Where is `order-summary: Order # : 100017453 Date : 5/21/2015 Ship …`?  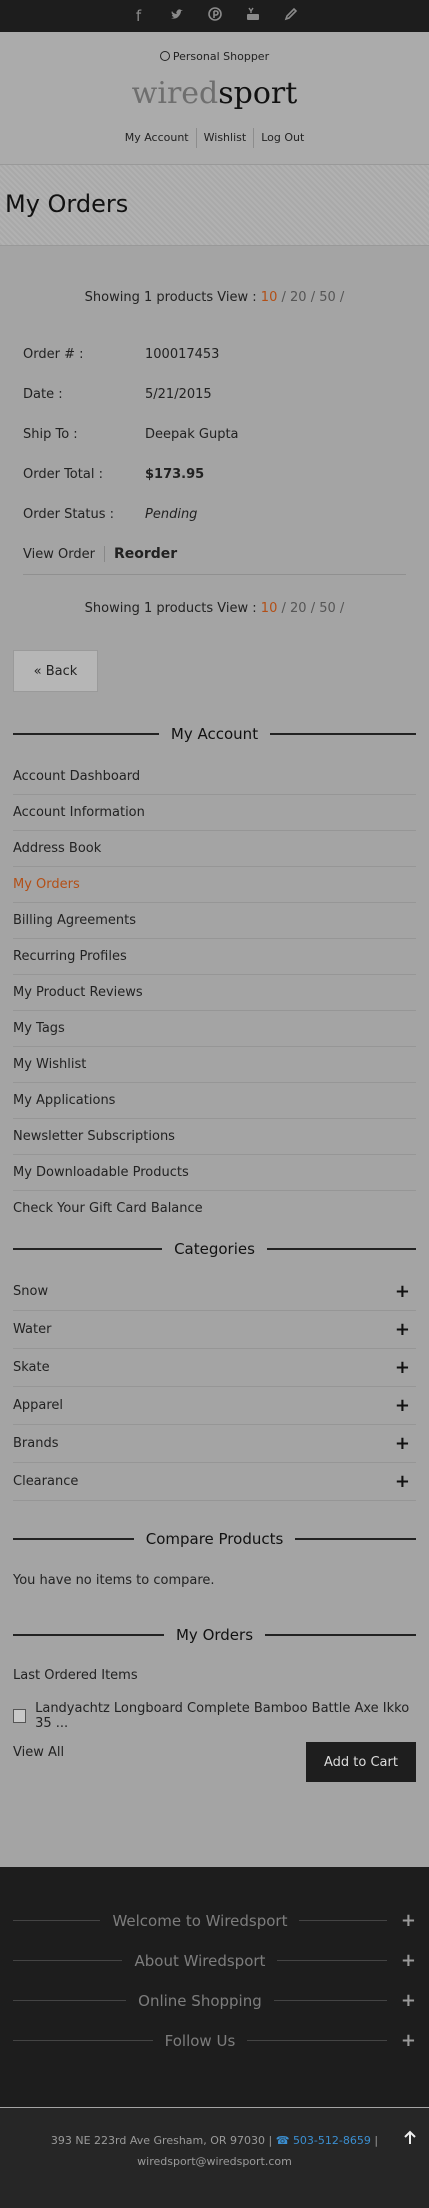
order-summary: Order # : 100017453 Date : 5/21/2015 Ship … is located at coordinates (214, 454).